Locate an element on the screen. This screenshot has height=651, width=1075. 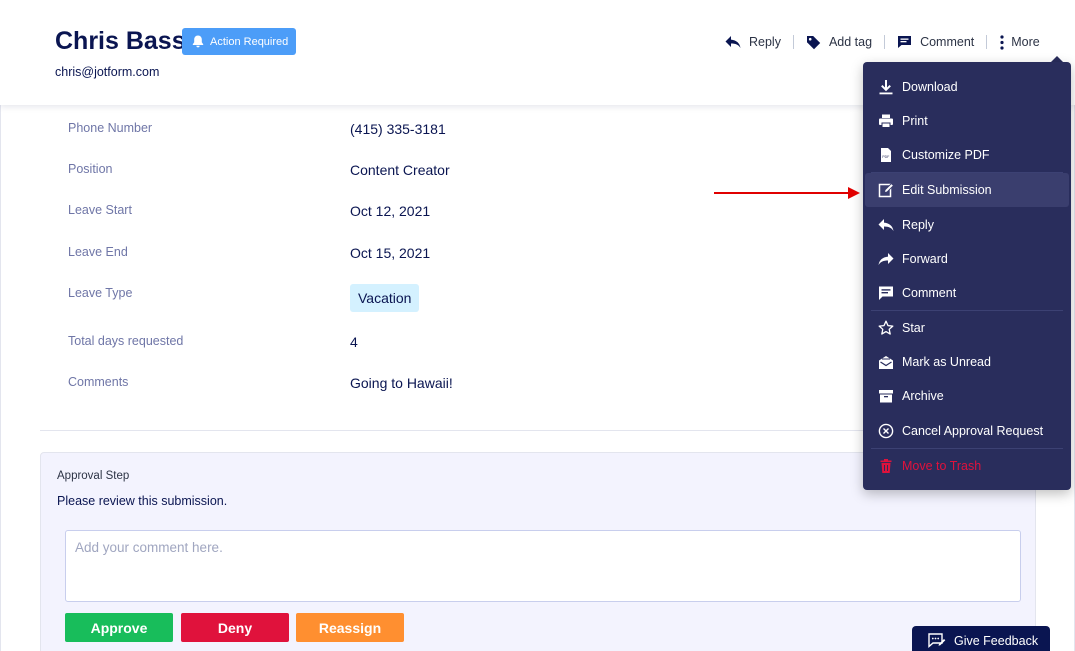
more-label: More is located at coordinates (1025, 42).